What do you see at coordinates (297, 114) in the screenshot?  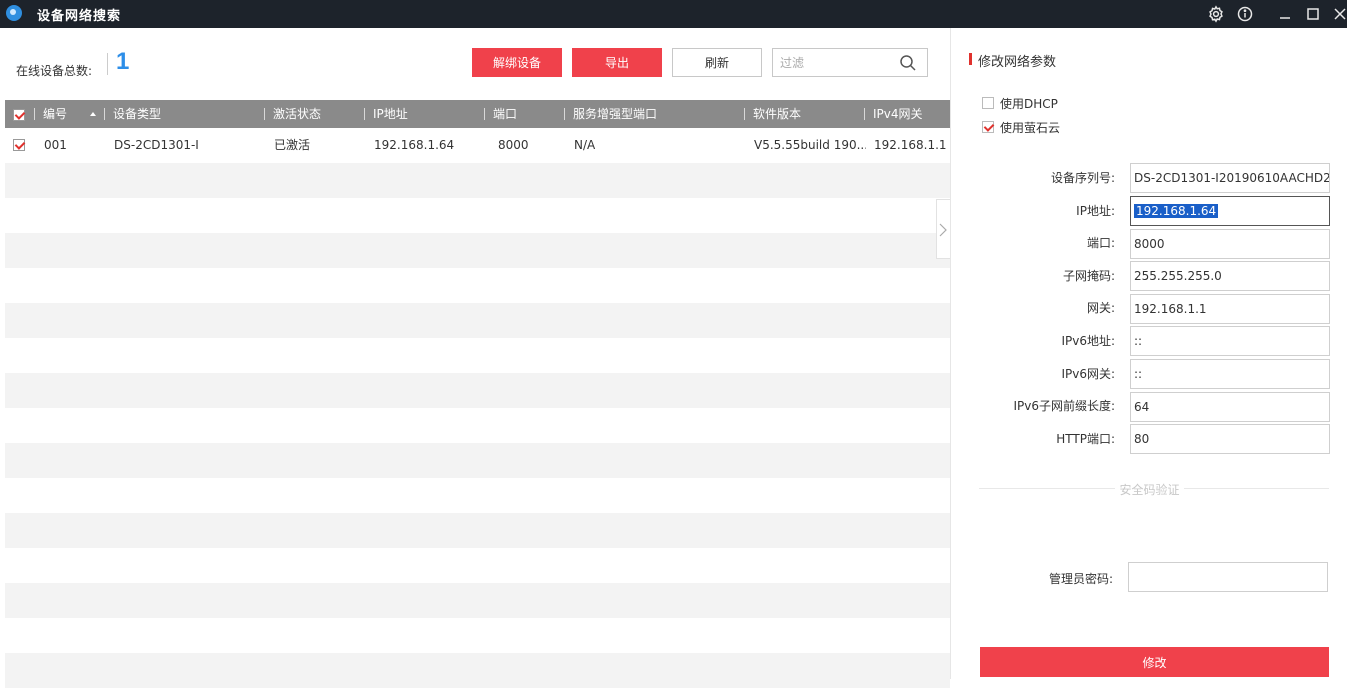 I see `column-header-activation: 激活状态` at bounding box center [297, 114].